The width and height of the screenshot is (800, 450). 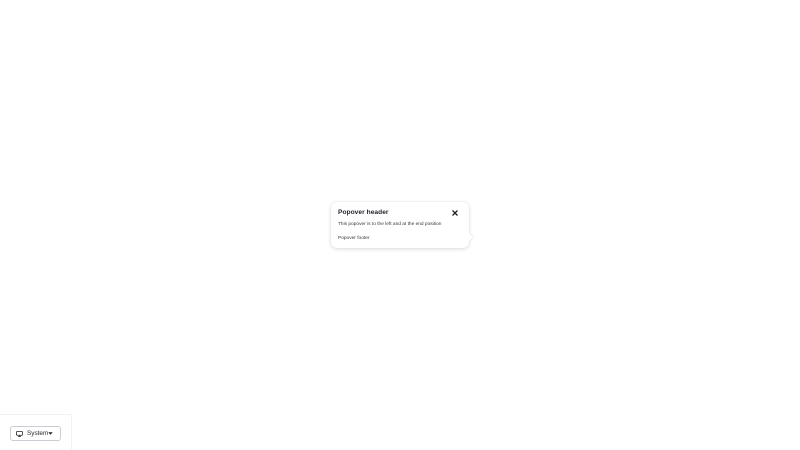 I want to click on theme-panel: System, so click(x=36, y=432).